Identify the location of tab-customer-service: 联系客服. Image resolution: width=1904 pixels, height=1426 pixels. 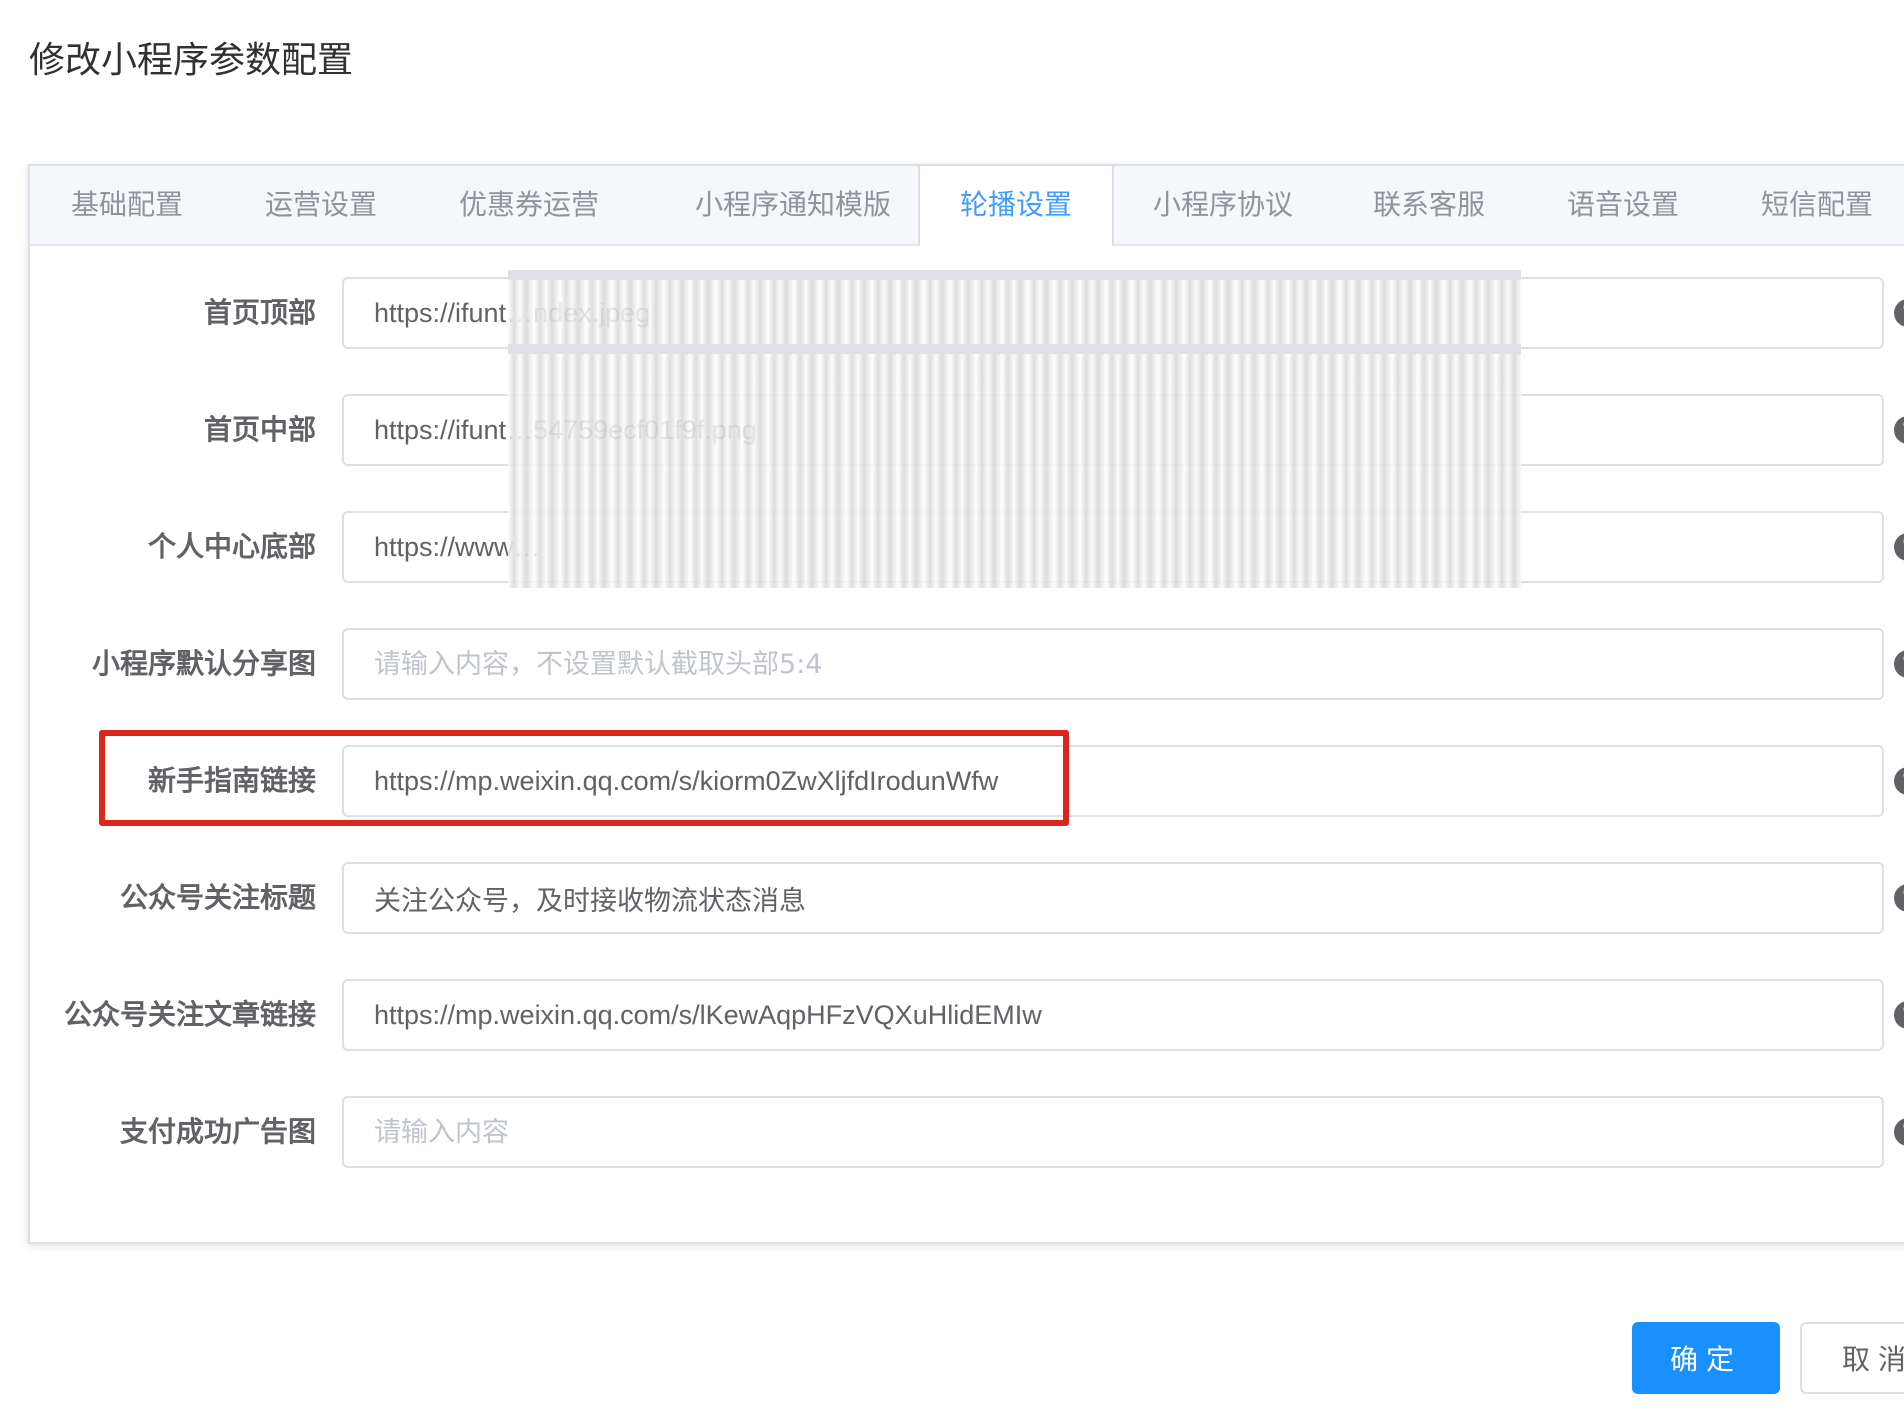
(1429, 205).